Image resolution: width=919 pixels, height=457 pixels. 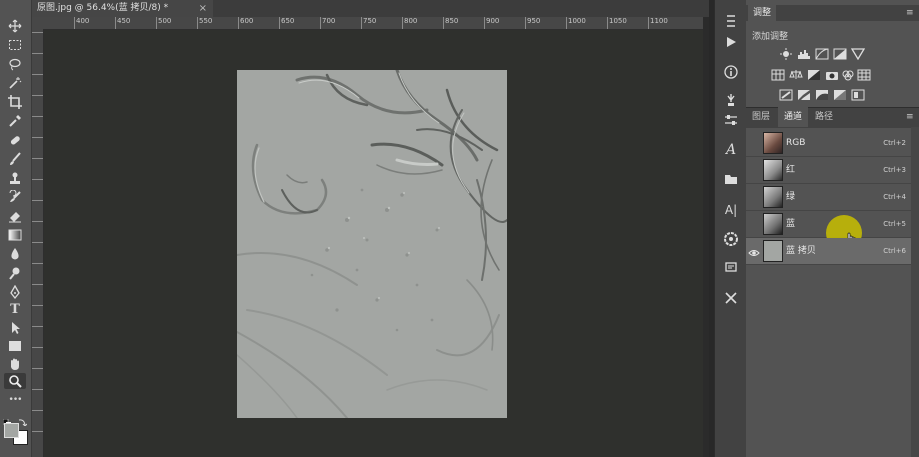 I want to click on gradient-tool-icon, so click(x=15, y=235).